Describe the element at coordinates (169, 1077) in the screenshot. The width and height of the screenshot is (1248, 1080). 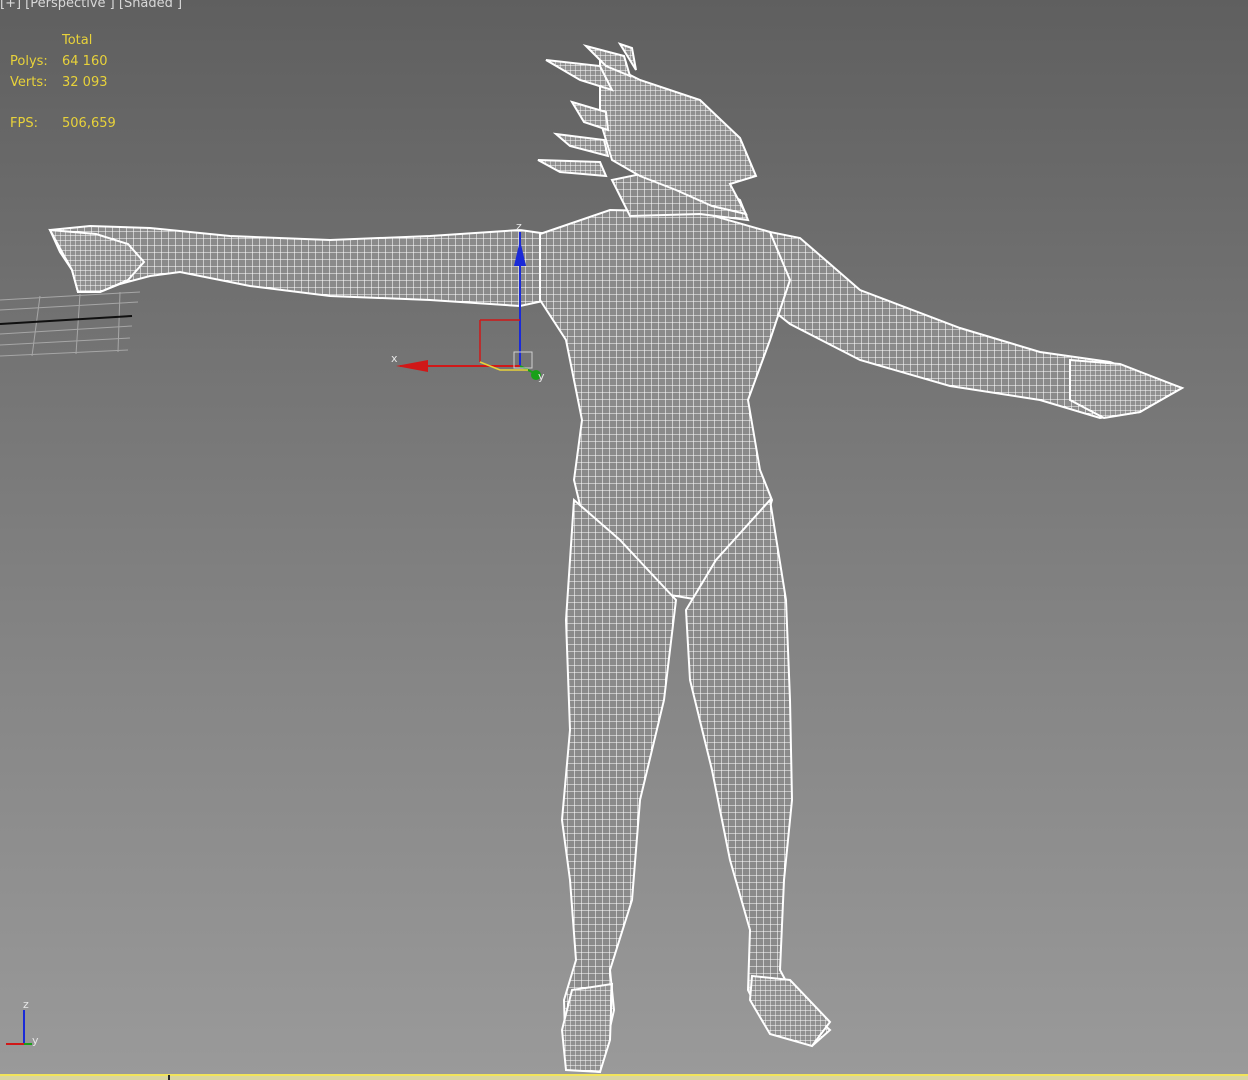
I see `bottom-bar-tick` at that location.